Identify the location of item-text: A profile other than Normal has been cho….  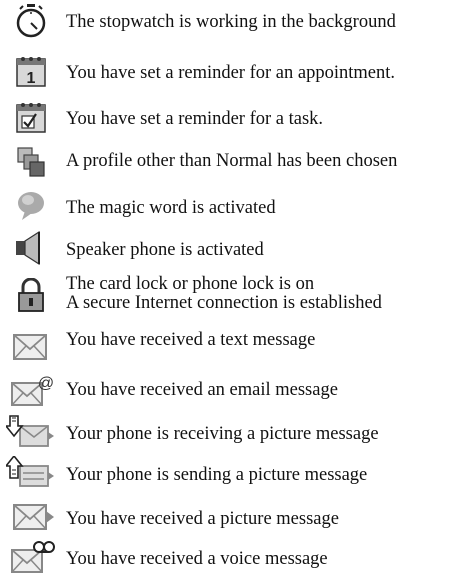
(232, 161).